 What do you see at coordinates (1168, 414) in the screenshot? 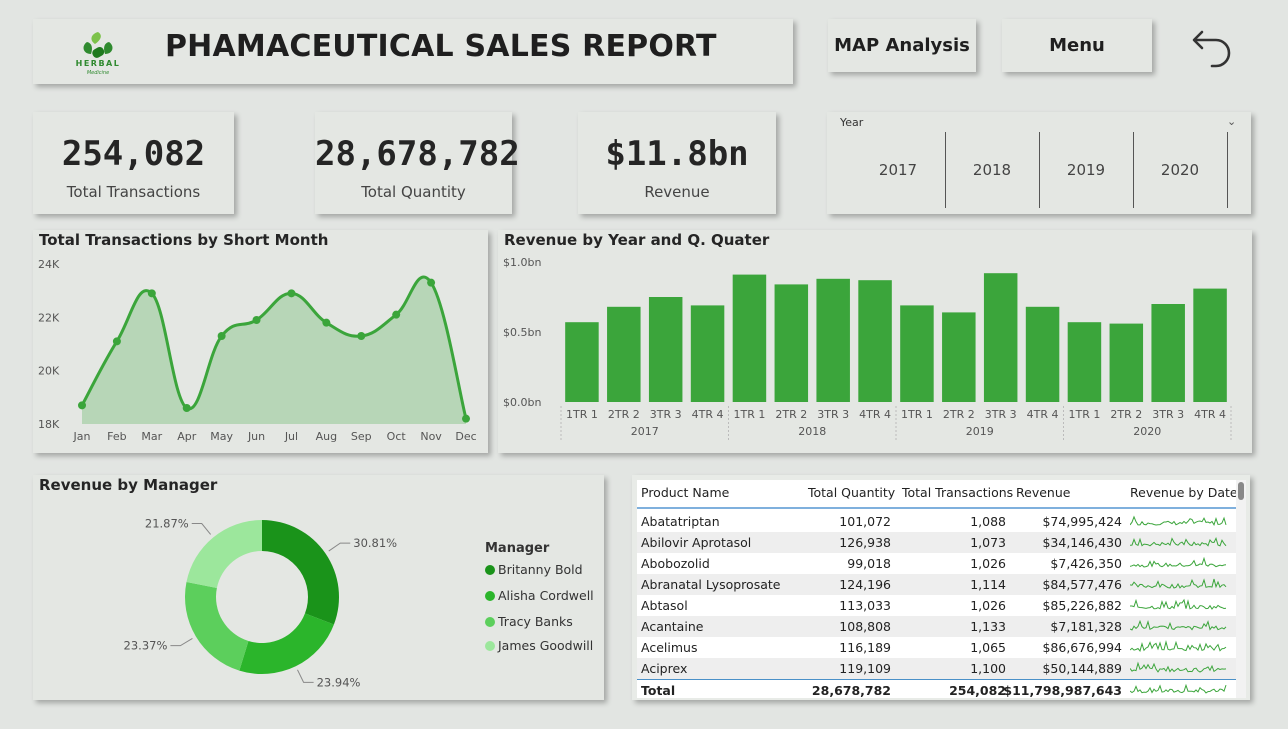
I see `x-tick-label: 3TR 3` at bounding box center [1168, 414].